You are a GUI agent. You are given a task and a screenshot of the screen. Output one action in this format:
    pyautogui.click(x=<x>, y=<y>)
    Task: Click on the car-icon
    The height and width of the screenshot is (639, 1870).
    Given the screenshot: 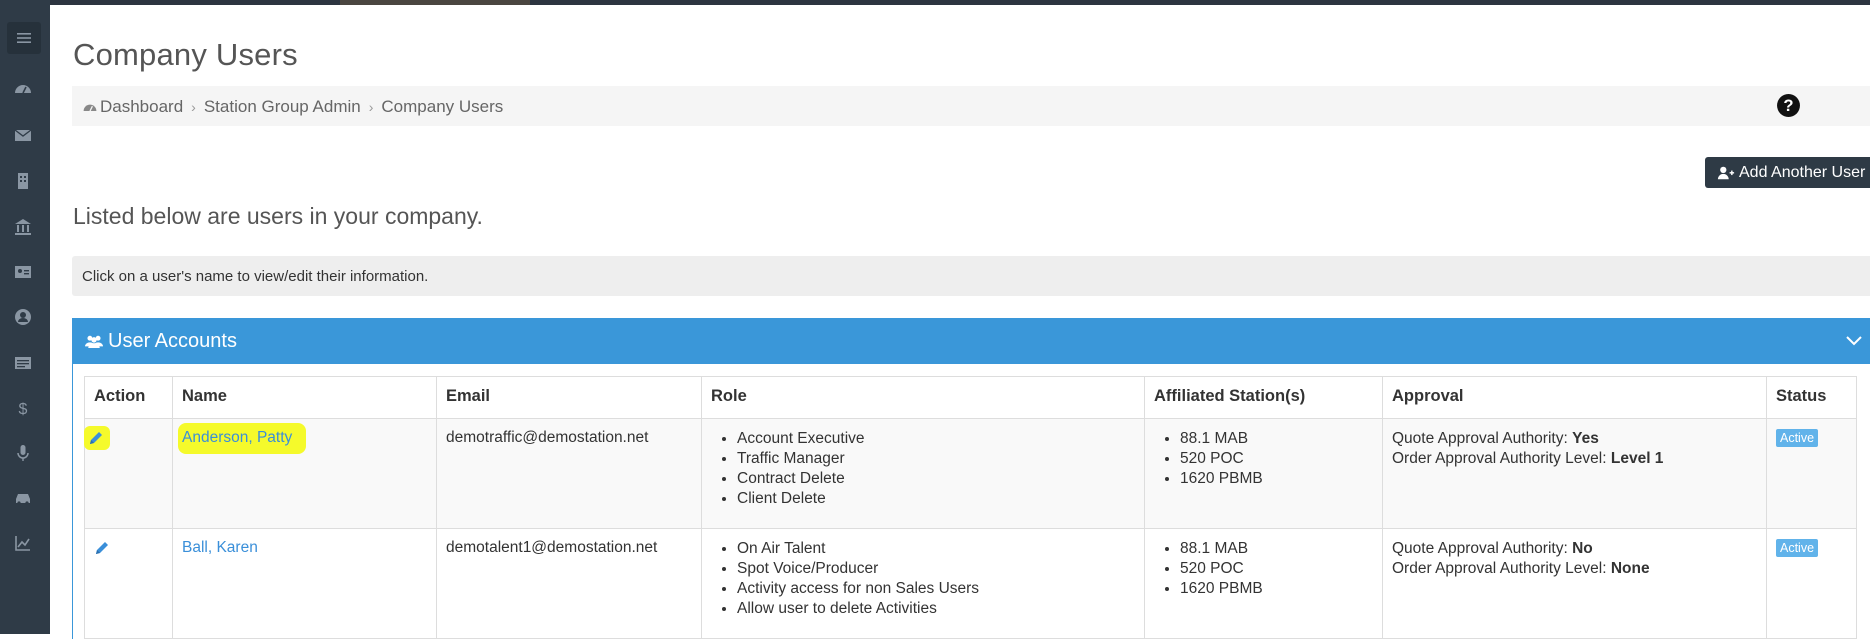 What is the action you would take?
    pyautogui.click(x=23, y=498)
    